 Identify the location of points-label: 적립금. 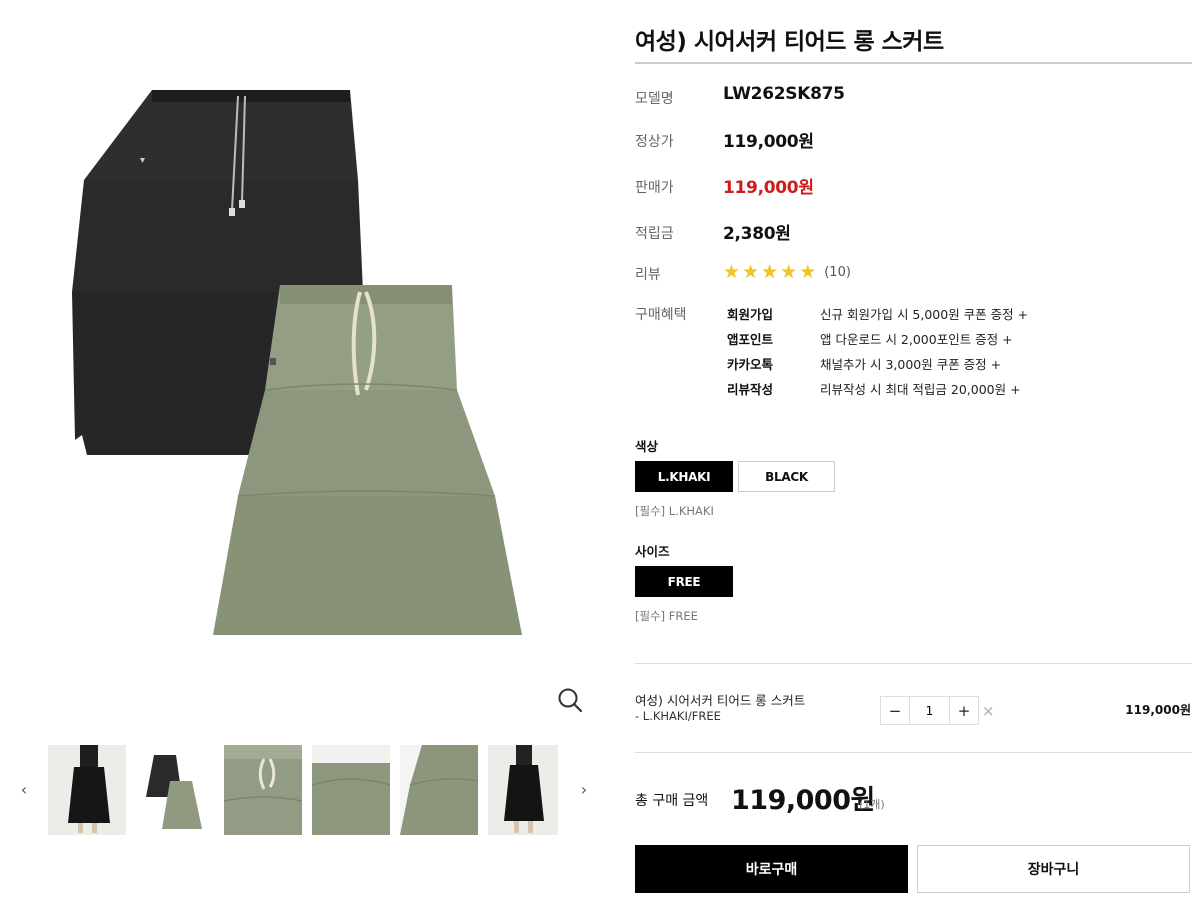
(654, 234).